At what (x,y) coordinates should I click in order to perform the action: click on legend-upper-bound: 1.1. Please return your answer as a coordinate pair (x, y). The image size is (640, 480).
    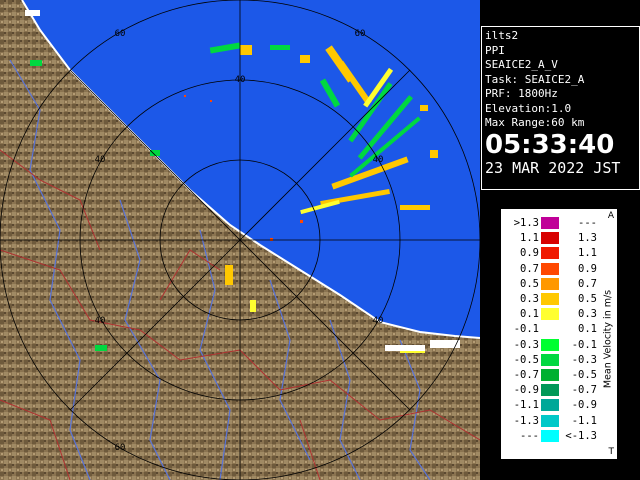
    Looking at the image, I should click on (587, 253).